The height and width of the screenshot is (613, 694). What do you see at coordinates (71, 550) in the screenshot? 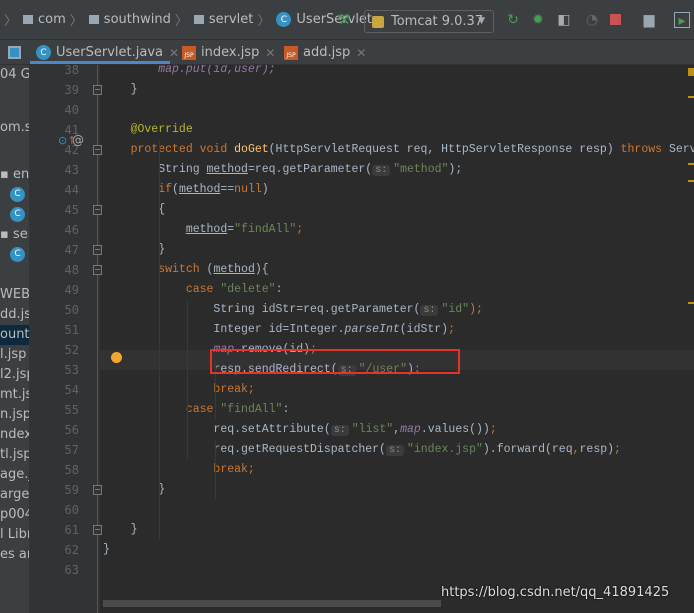
I see `line-number: 62` at bounding box center [71, 550].